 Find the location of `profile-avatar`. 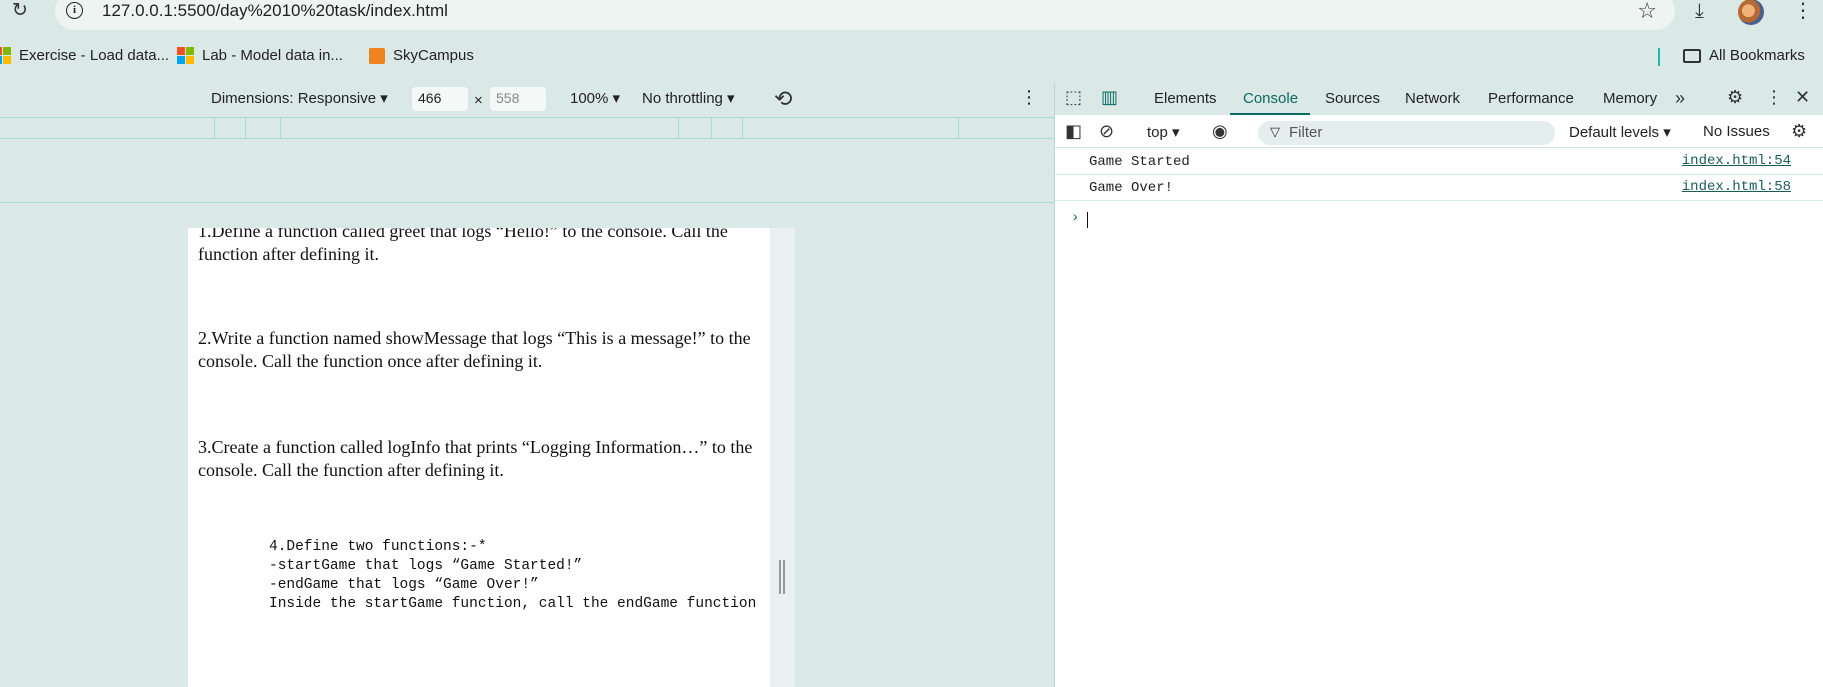

profile-avatar is located at coordinates (1751, 12).